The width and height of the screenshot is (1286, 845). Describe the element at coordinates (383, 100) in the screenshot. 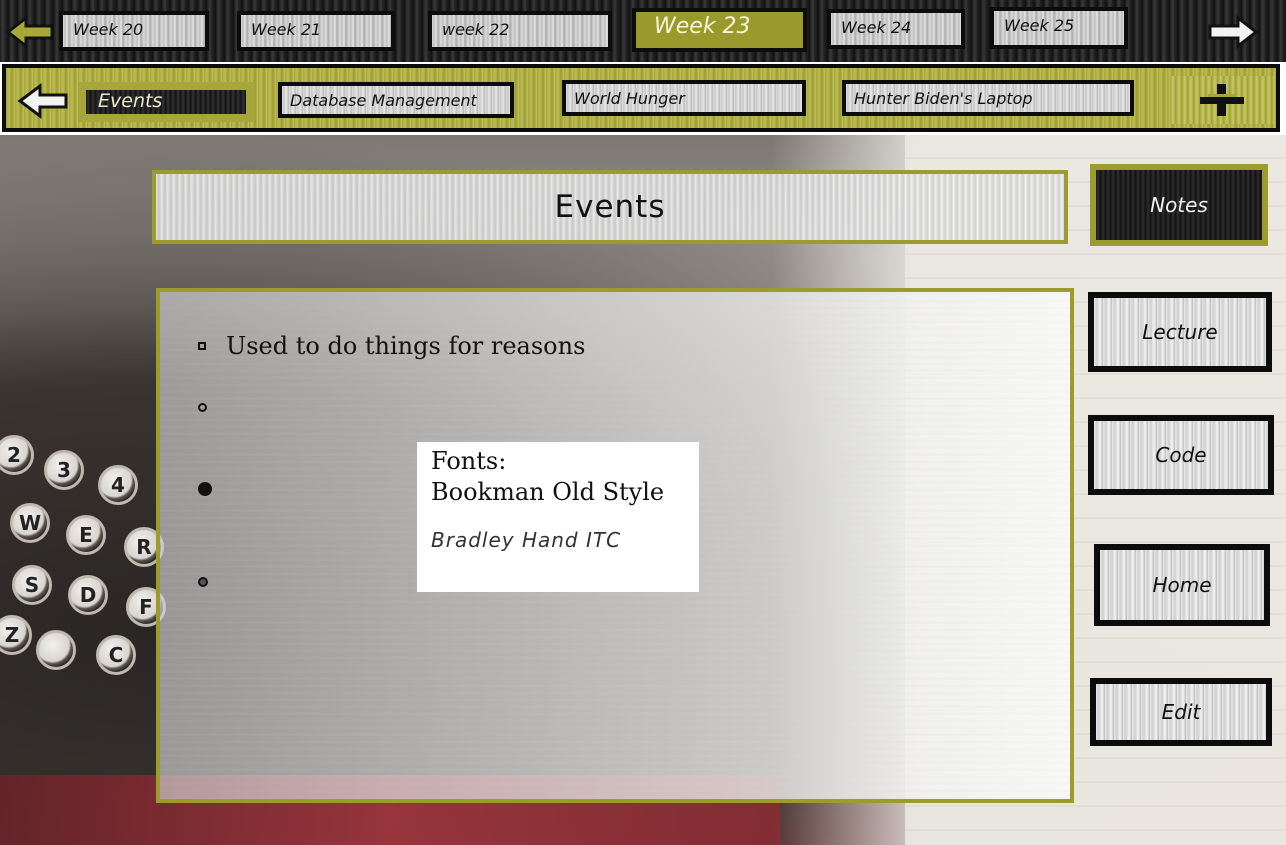

I see `topic-tab-label: Database Management` at that location.